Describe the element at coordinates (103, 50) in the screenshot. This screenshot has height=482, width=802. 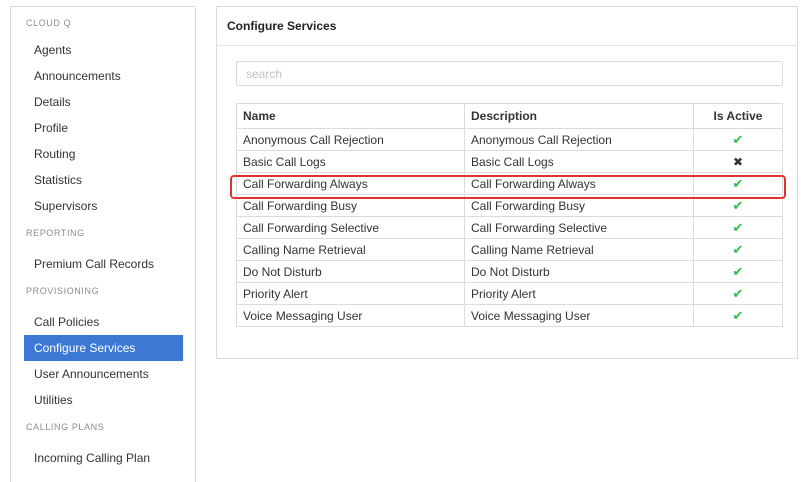
I see `sidebar-item-agents: Agents` at that location.